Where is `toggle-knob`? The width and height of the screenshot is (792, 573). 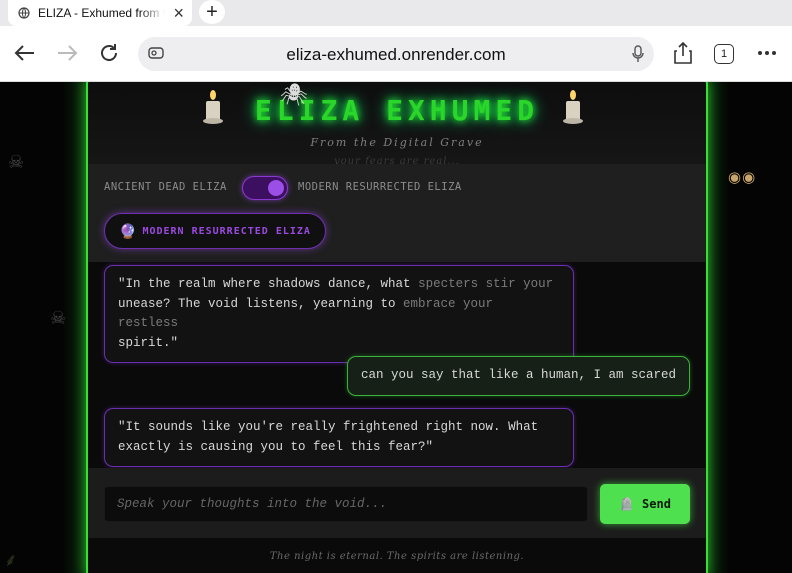 toggle-knob is located at coordinates (276, 188).